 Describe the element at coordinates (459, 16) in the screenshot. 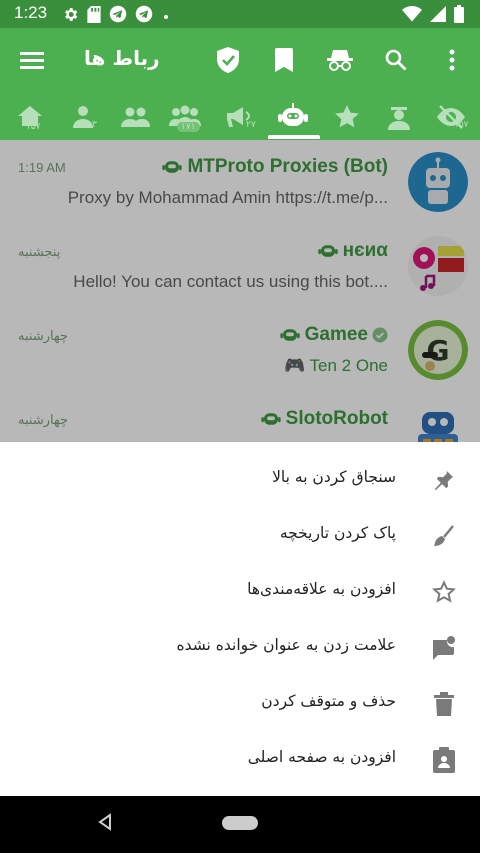

I see `battery-icon` at that location.